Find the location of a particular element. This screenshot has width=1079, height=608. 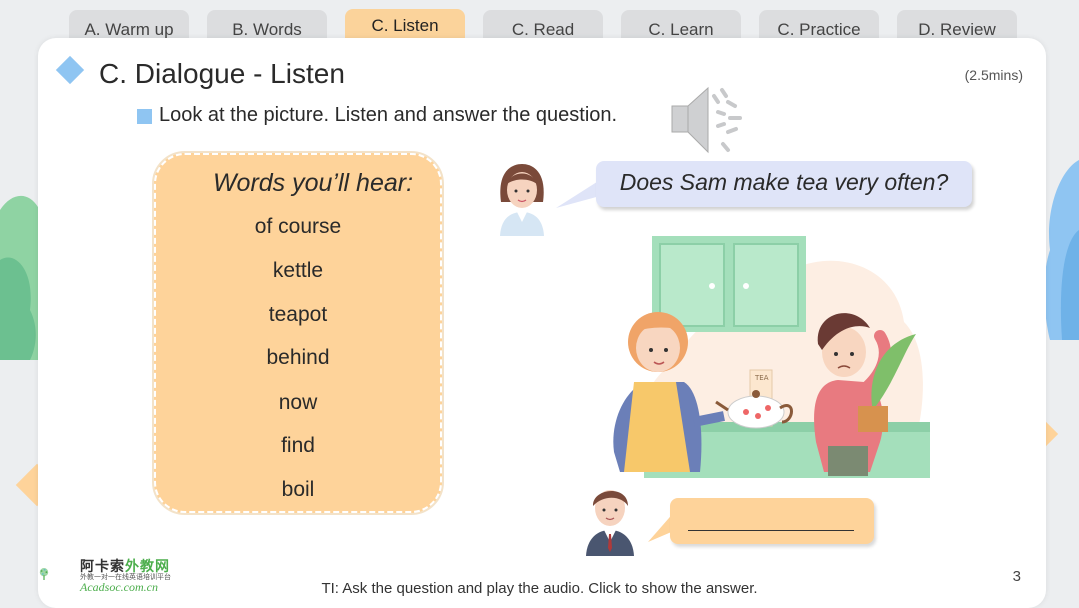

question-bubble: Does Sam make tea very often? is located at coordinates (784, 184).